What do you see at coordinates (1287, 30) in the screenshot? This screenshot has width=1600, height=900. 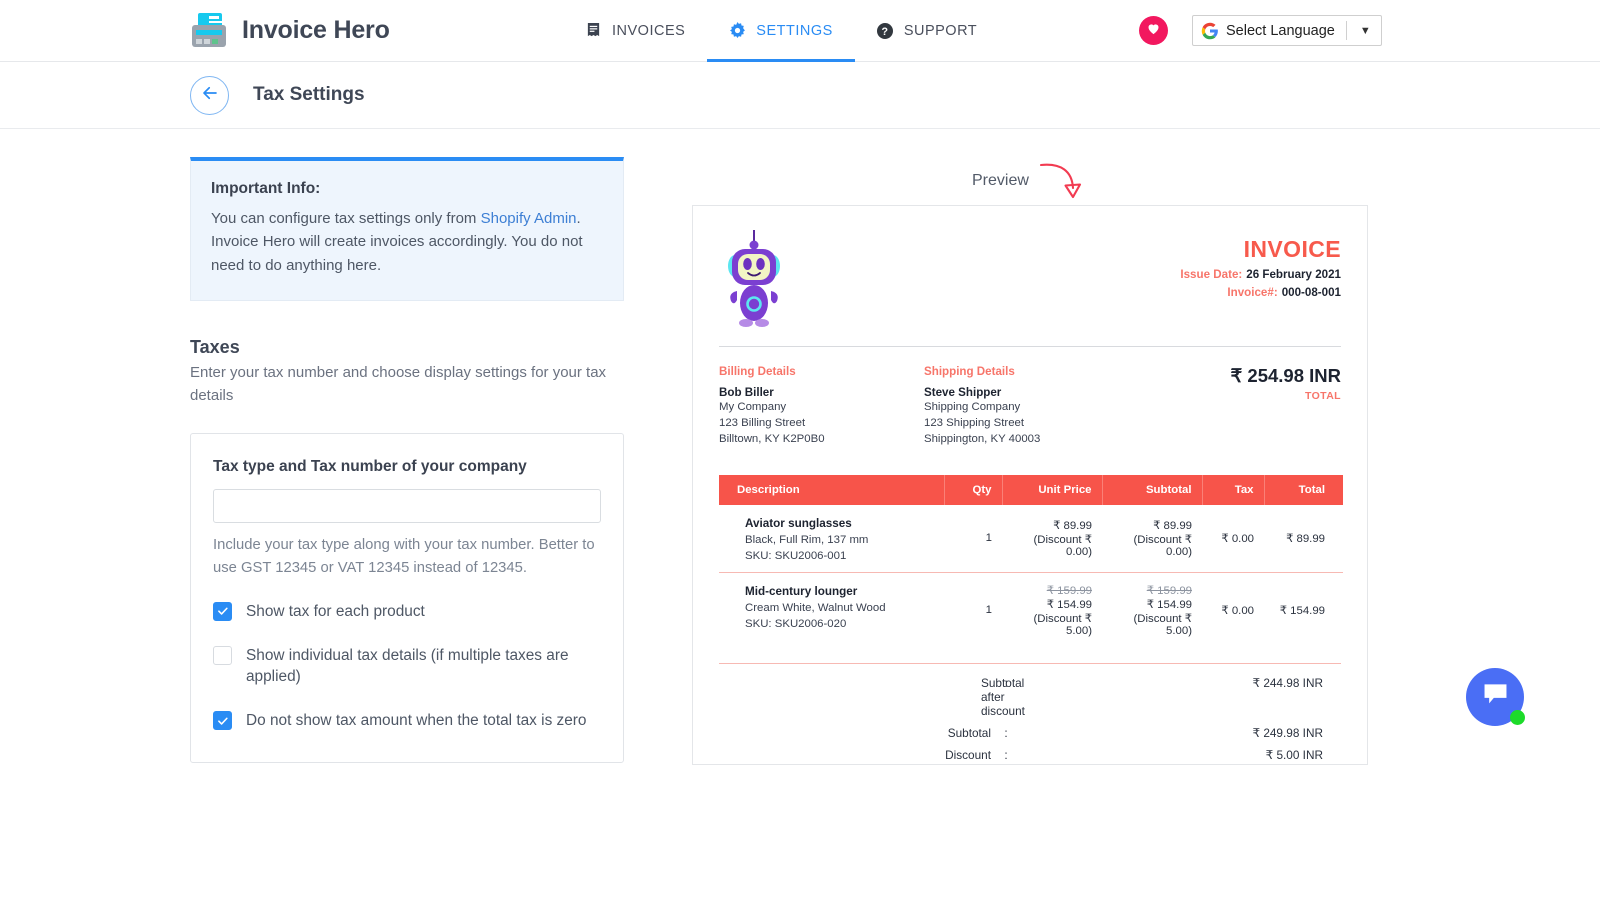 I see `language-selector: Select Language ▼` at bounding box center [1287, 30].